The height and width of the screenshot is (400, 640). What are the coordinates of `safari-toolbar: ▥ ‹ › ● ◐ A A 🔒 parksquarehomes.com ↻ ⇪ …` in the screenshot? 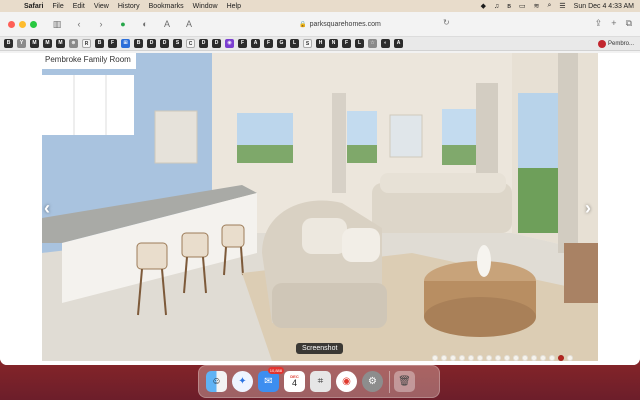 It's located at (320, 24).